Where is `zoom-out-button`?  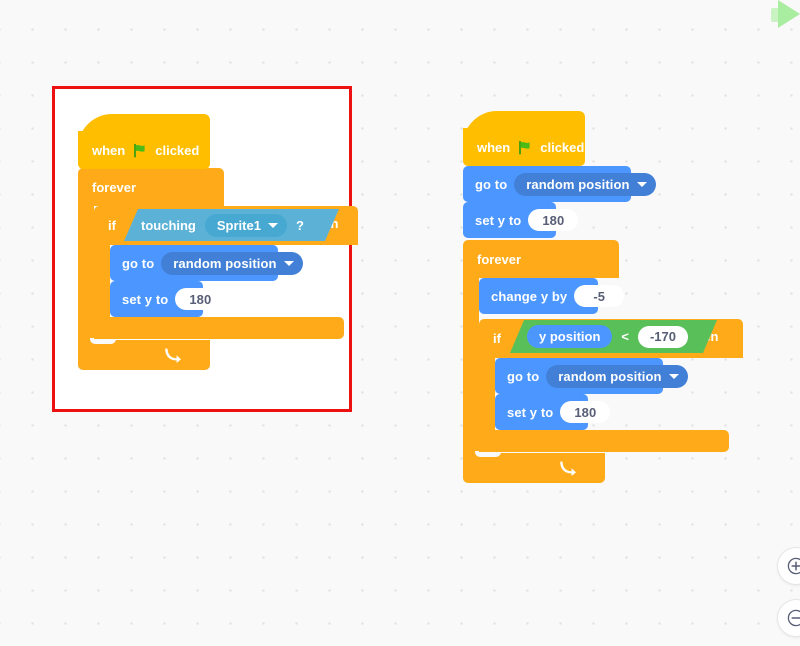 zoom-out-button is located at coordinates (789, 618).